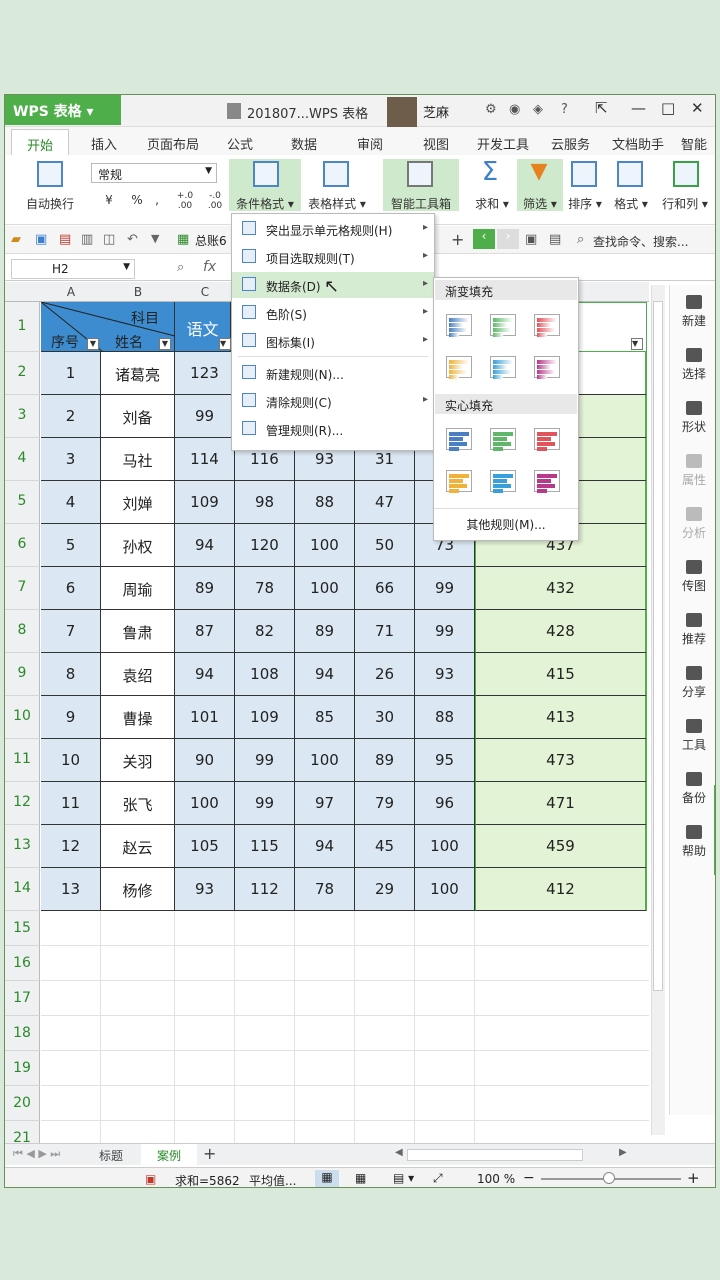 The height and width of the screenshot is (1280, 720). What do you see at coordinates (333, 341) in the screenshot?
I see `menu-item: 图标集(I) ▸` at bounding box center [333, 341].